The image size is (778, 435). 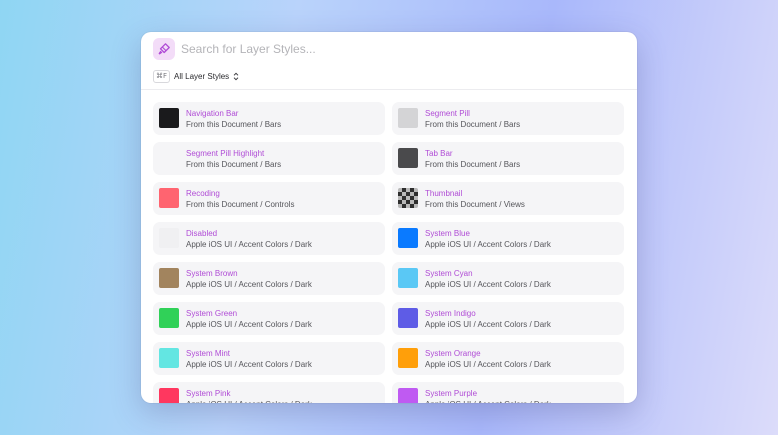 I want to click on style-library-select: All Layer Styles, so click(x=206, y=76).